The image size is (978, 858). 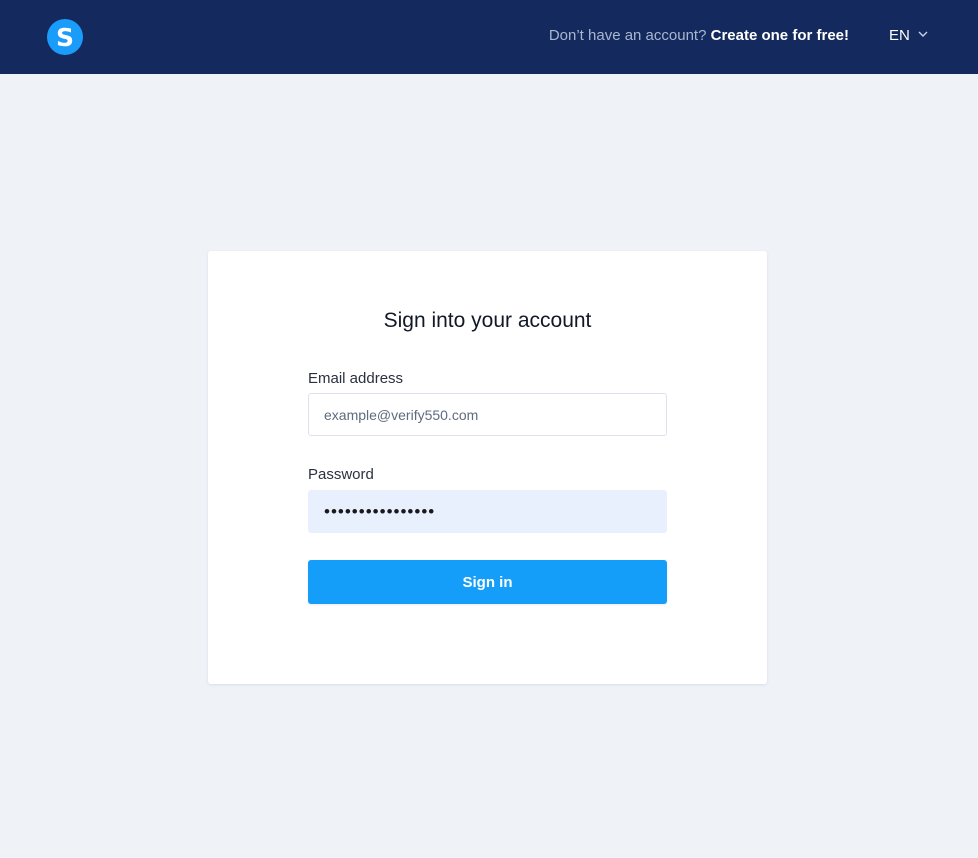 I want to click on logo-icon: S, so click(x=65, y=37).